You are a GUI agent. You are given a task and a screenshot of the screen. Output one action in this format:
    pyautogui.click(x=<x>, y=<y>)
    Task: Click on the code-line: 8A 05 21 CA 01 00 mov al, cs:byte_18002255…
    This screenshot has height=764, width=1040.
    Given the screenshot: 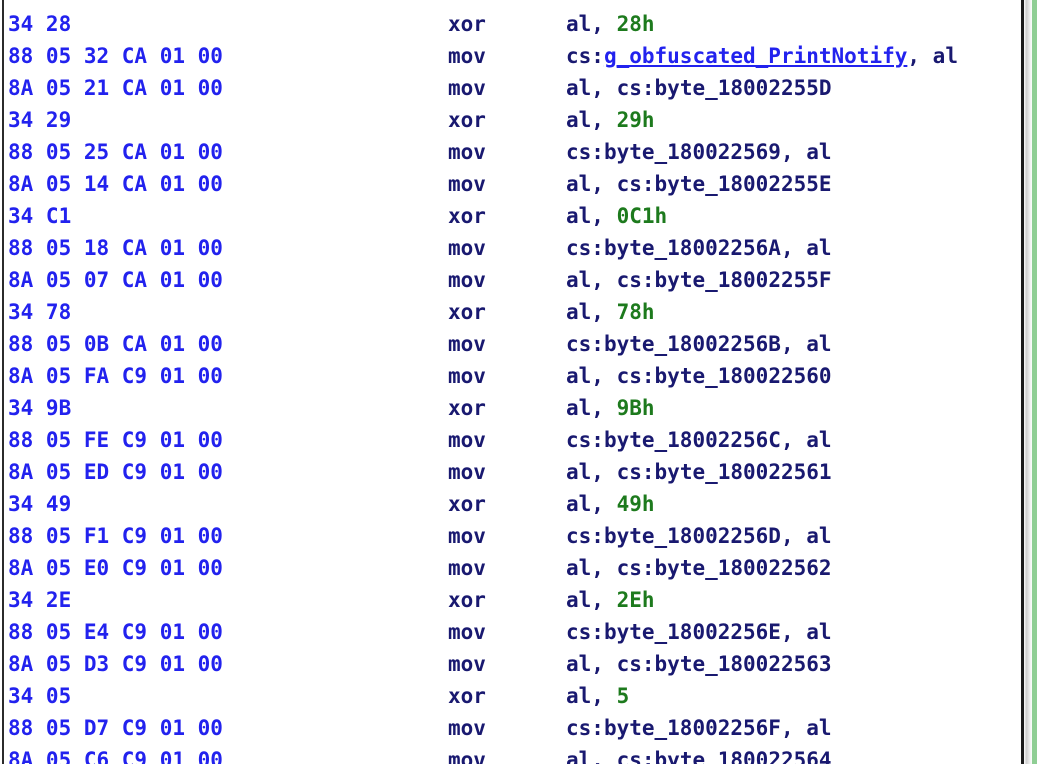 What is the action you would take?
    pyautogui.click(x=510, y=88)
    